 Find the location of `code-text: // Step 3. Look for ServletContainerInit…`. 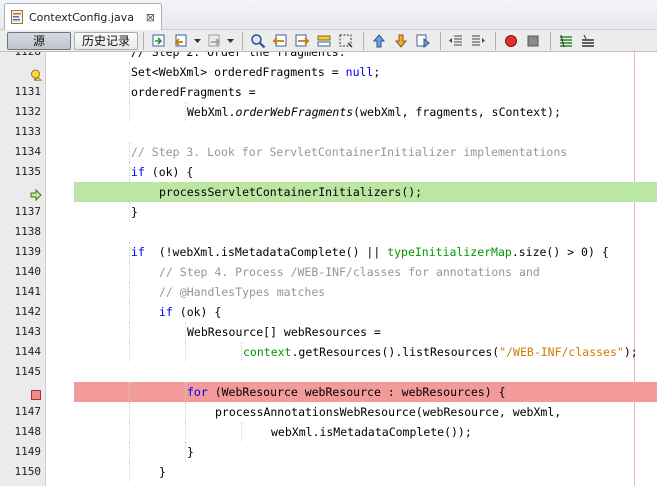

code-text: // Step 3. Look for ServletContainerInit… is located at coordinates (349, 152).